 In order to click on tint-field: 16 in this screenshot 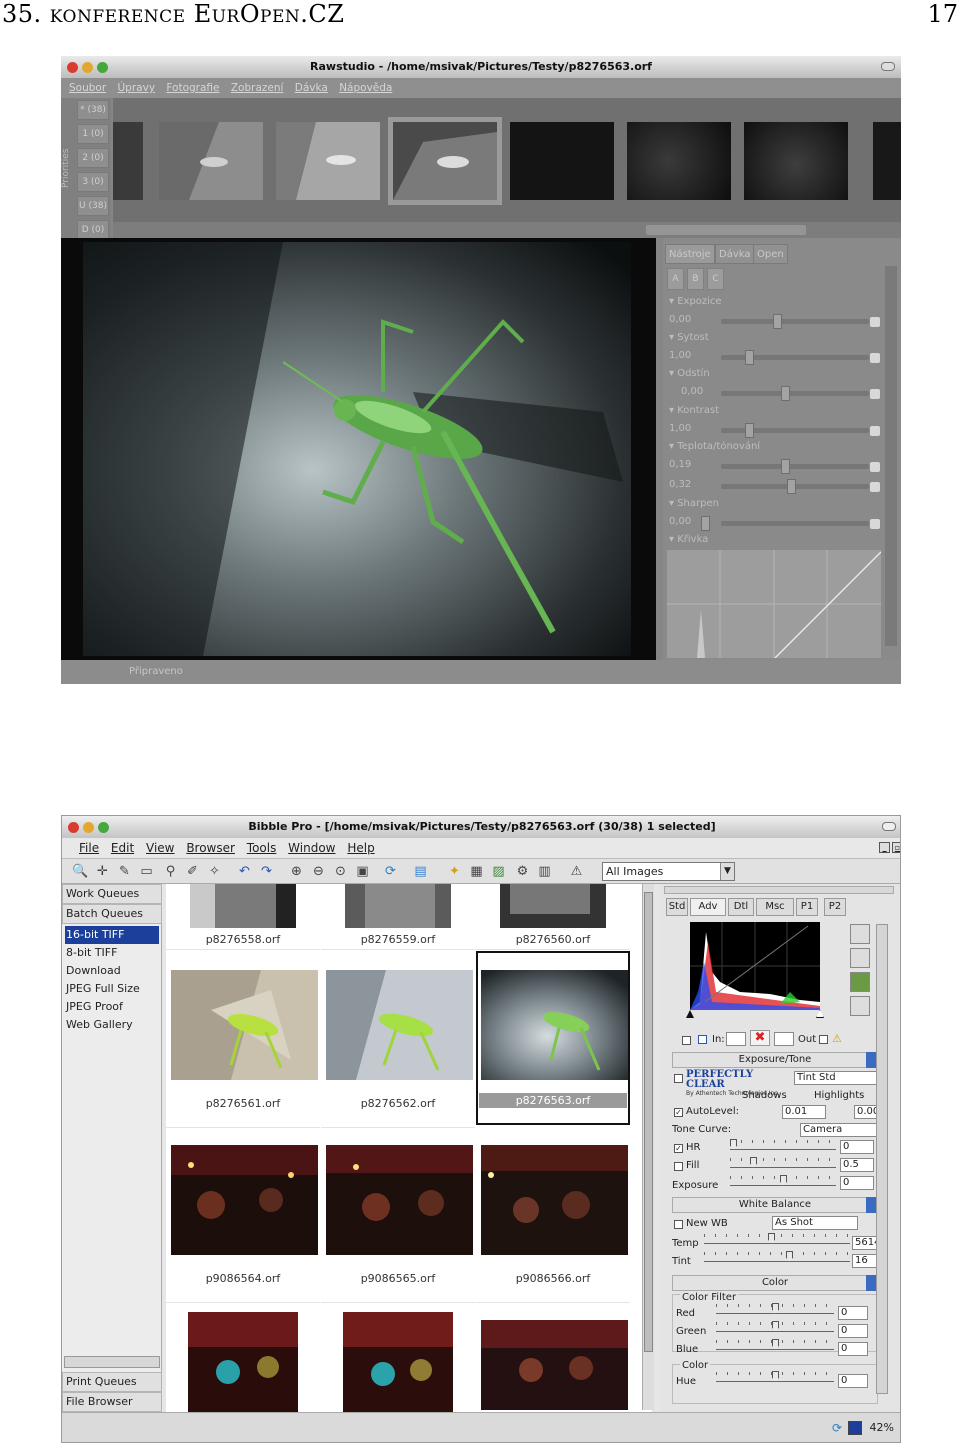, I will do `click(865, 1261)`.